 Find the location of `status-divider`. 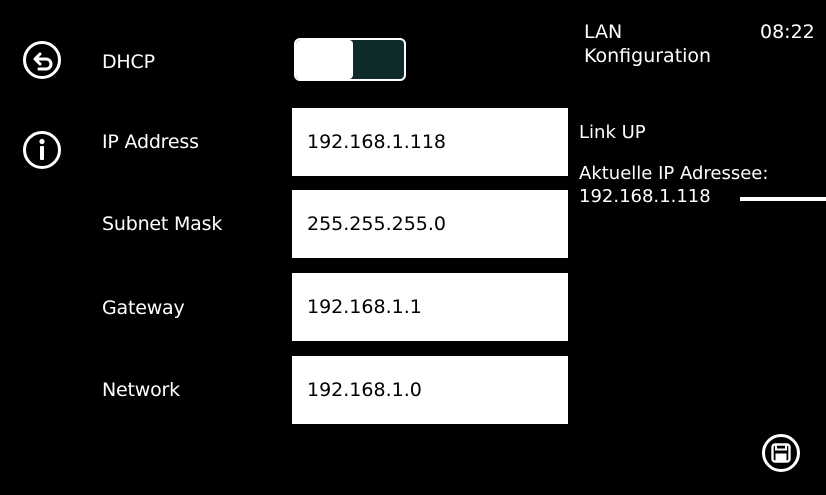

status-divider is located at coordinates (783, 199).